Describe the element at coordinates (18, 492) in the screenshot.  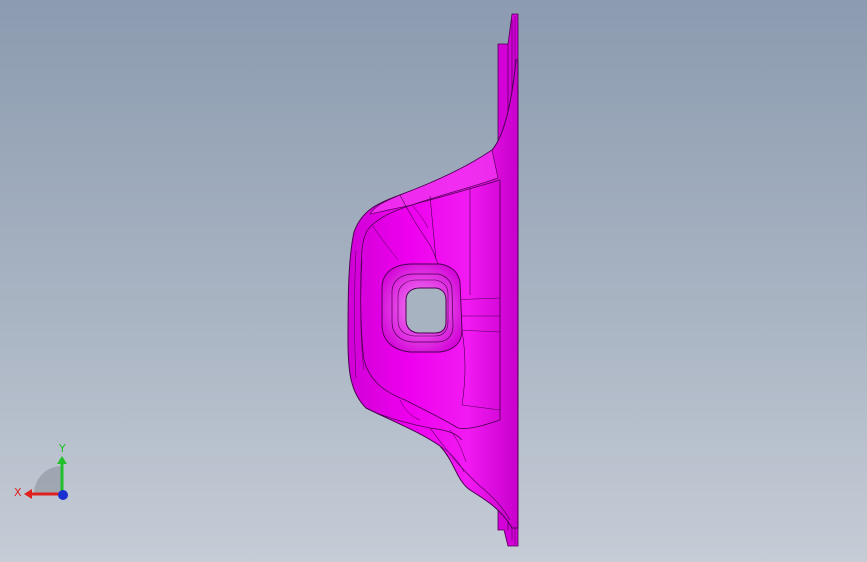
I see `x-axis-label: X` at that location.